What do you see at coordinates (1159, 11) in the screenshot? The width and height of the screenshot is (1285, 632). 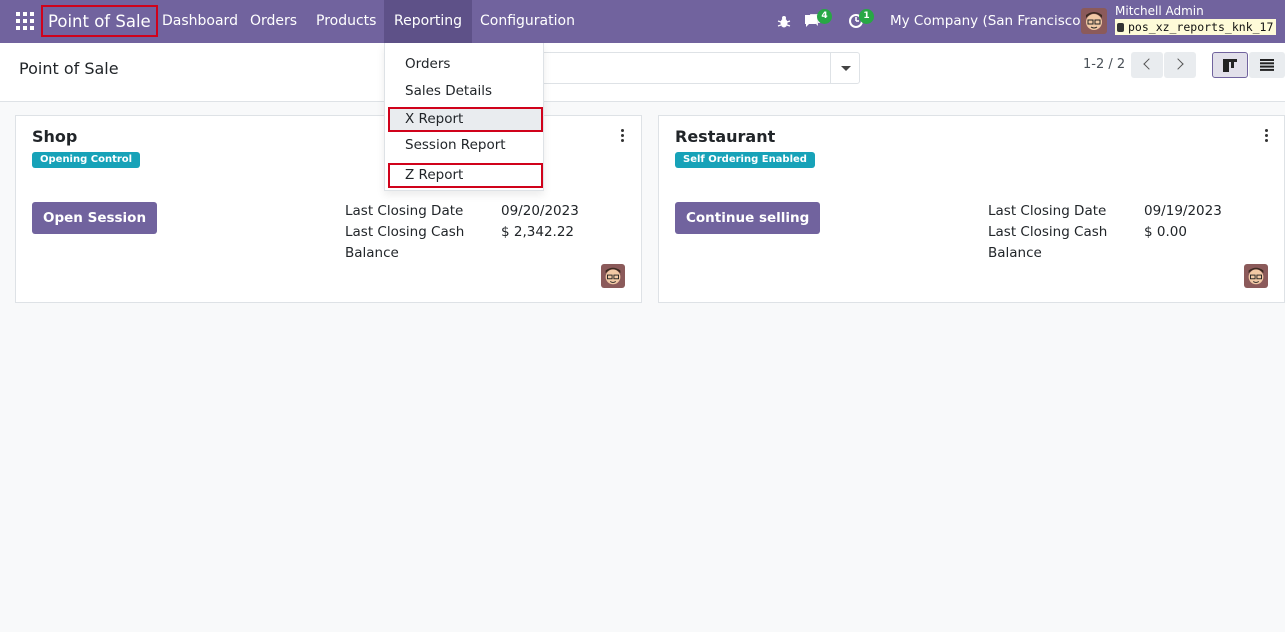 I see `user-name: Mitchell Admin` at bounding box center [1159, 11].